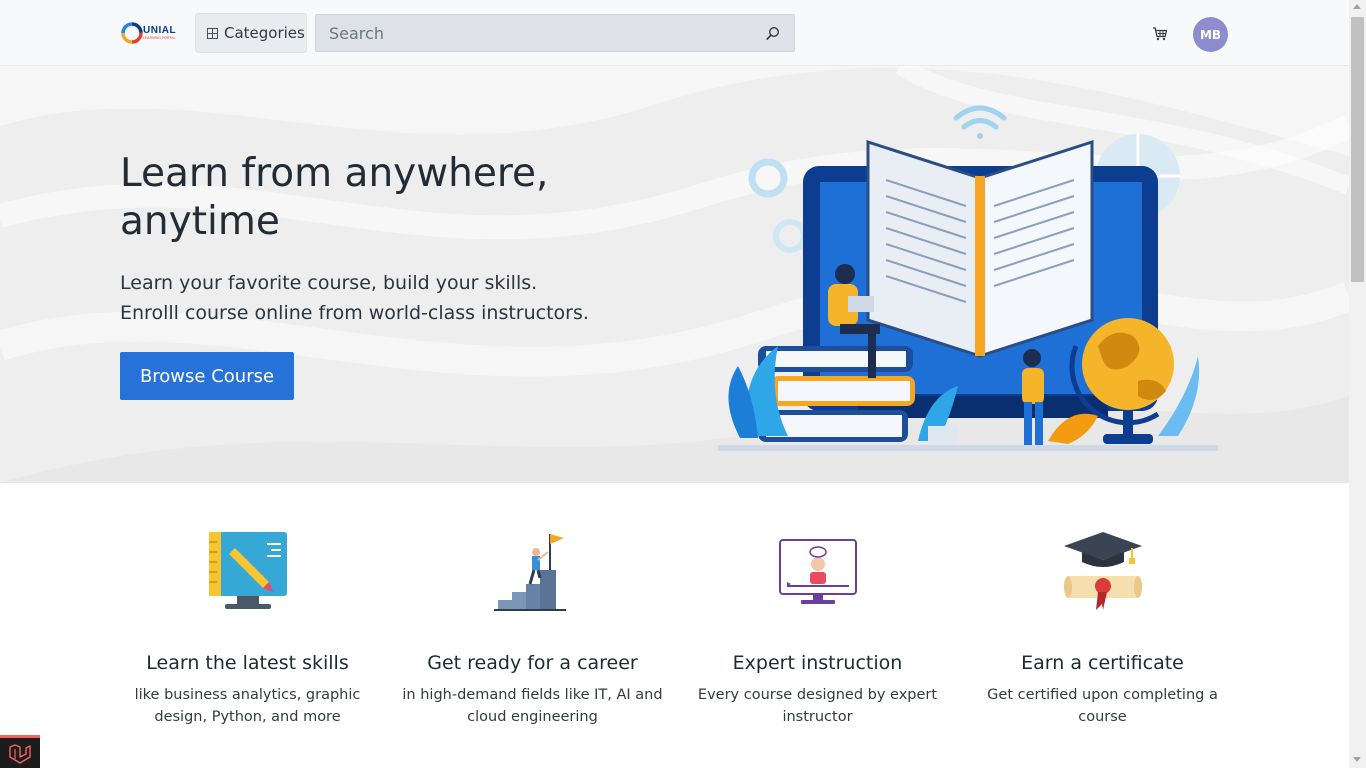 This screenshot has height=768, width=1366. Describe the element at coordinates (247, 570) in the screenshot. I see `design-monitor-icon` at that location.